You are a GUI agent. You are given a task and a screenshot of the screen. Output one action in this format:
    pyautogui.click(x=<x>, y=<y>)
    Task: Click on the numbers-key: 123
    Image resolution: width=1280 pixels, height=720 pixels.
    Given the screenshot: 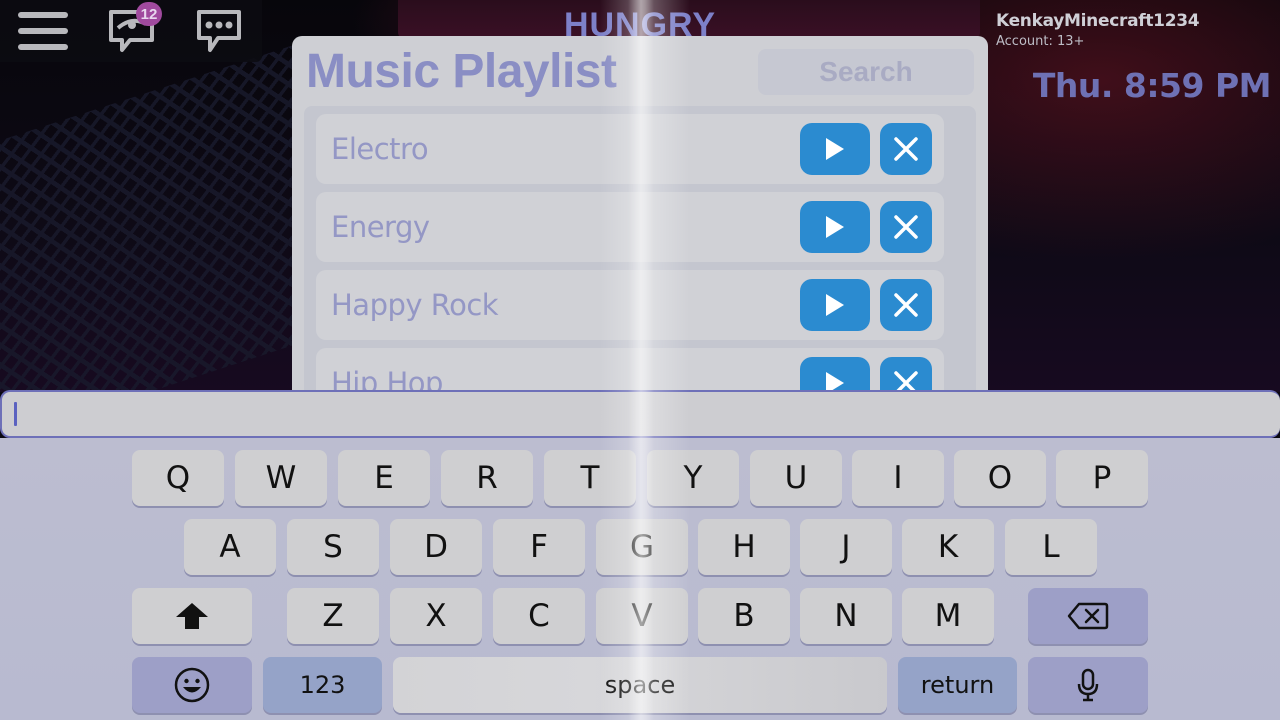 What is the action you would take?
    pyautogui.click(x=322, y=685)
    